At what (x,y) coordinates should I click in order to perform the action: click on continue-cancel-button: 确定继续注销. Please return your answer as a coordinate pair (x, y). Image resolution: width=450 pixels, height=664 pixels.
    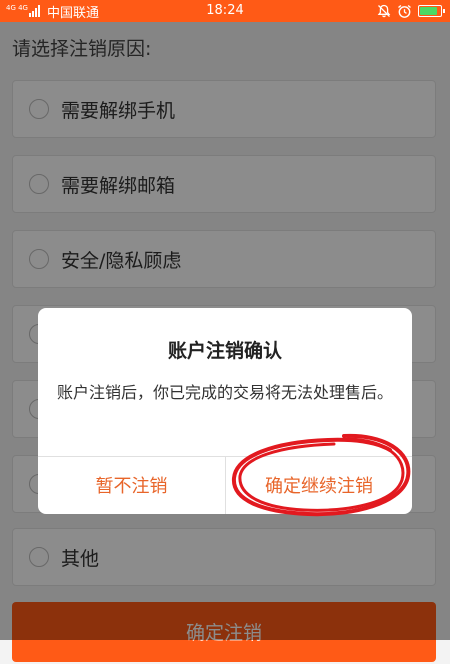
    Looking at the image, I should click on (319, 485).